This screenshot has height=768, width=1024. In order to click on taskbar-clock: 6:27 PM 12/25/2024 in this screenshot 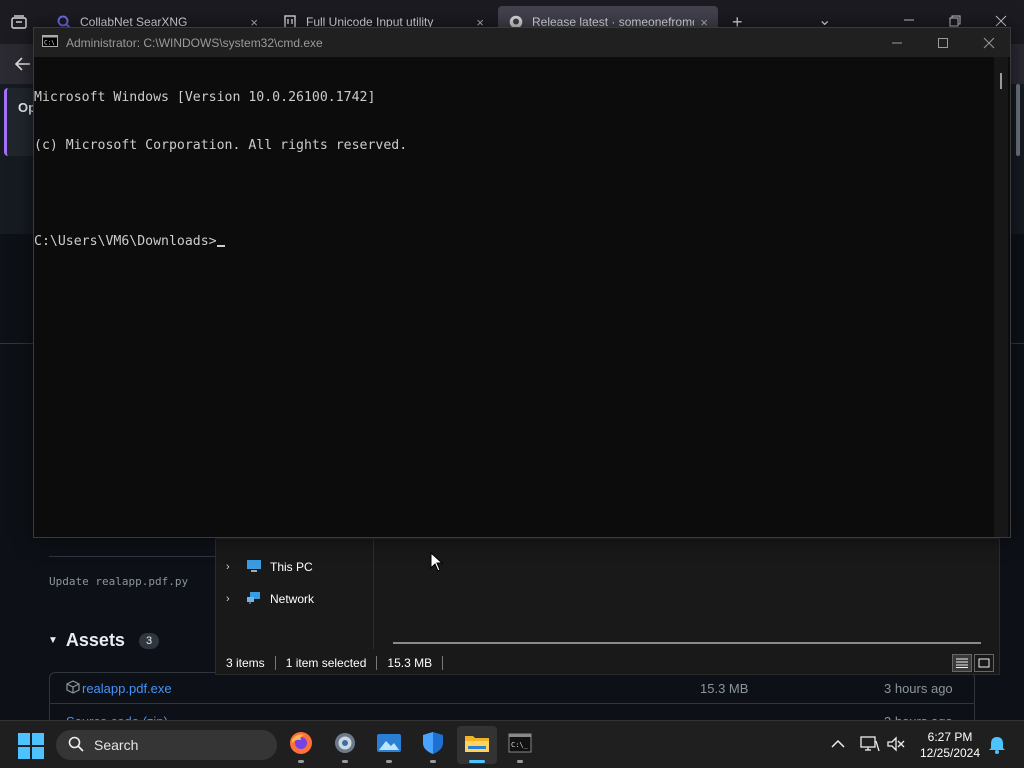, I will do `click(950, 745)`.